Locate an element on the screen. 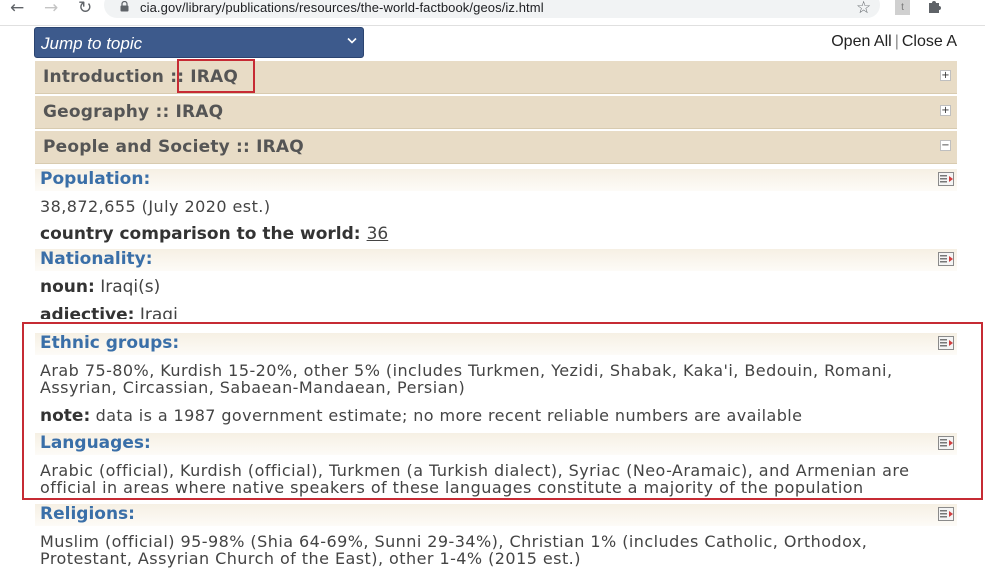  open-close-links: Open All | Close A is located at coordinates (894, 42).